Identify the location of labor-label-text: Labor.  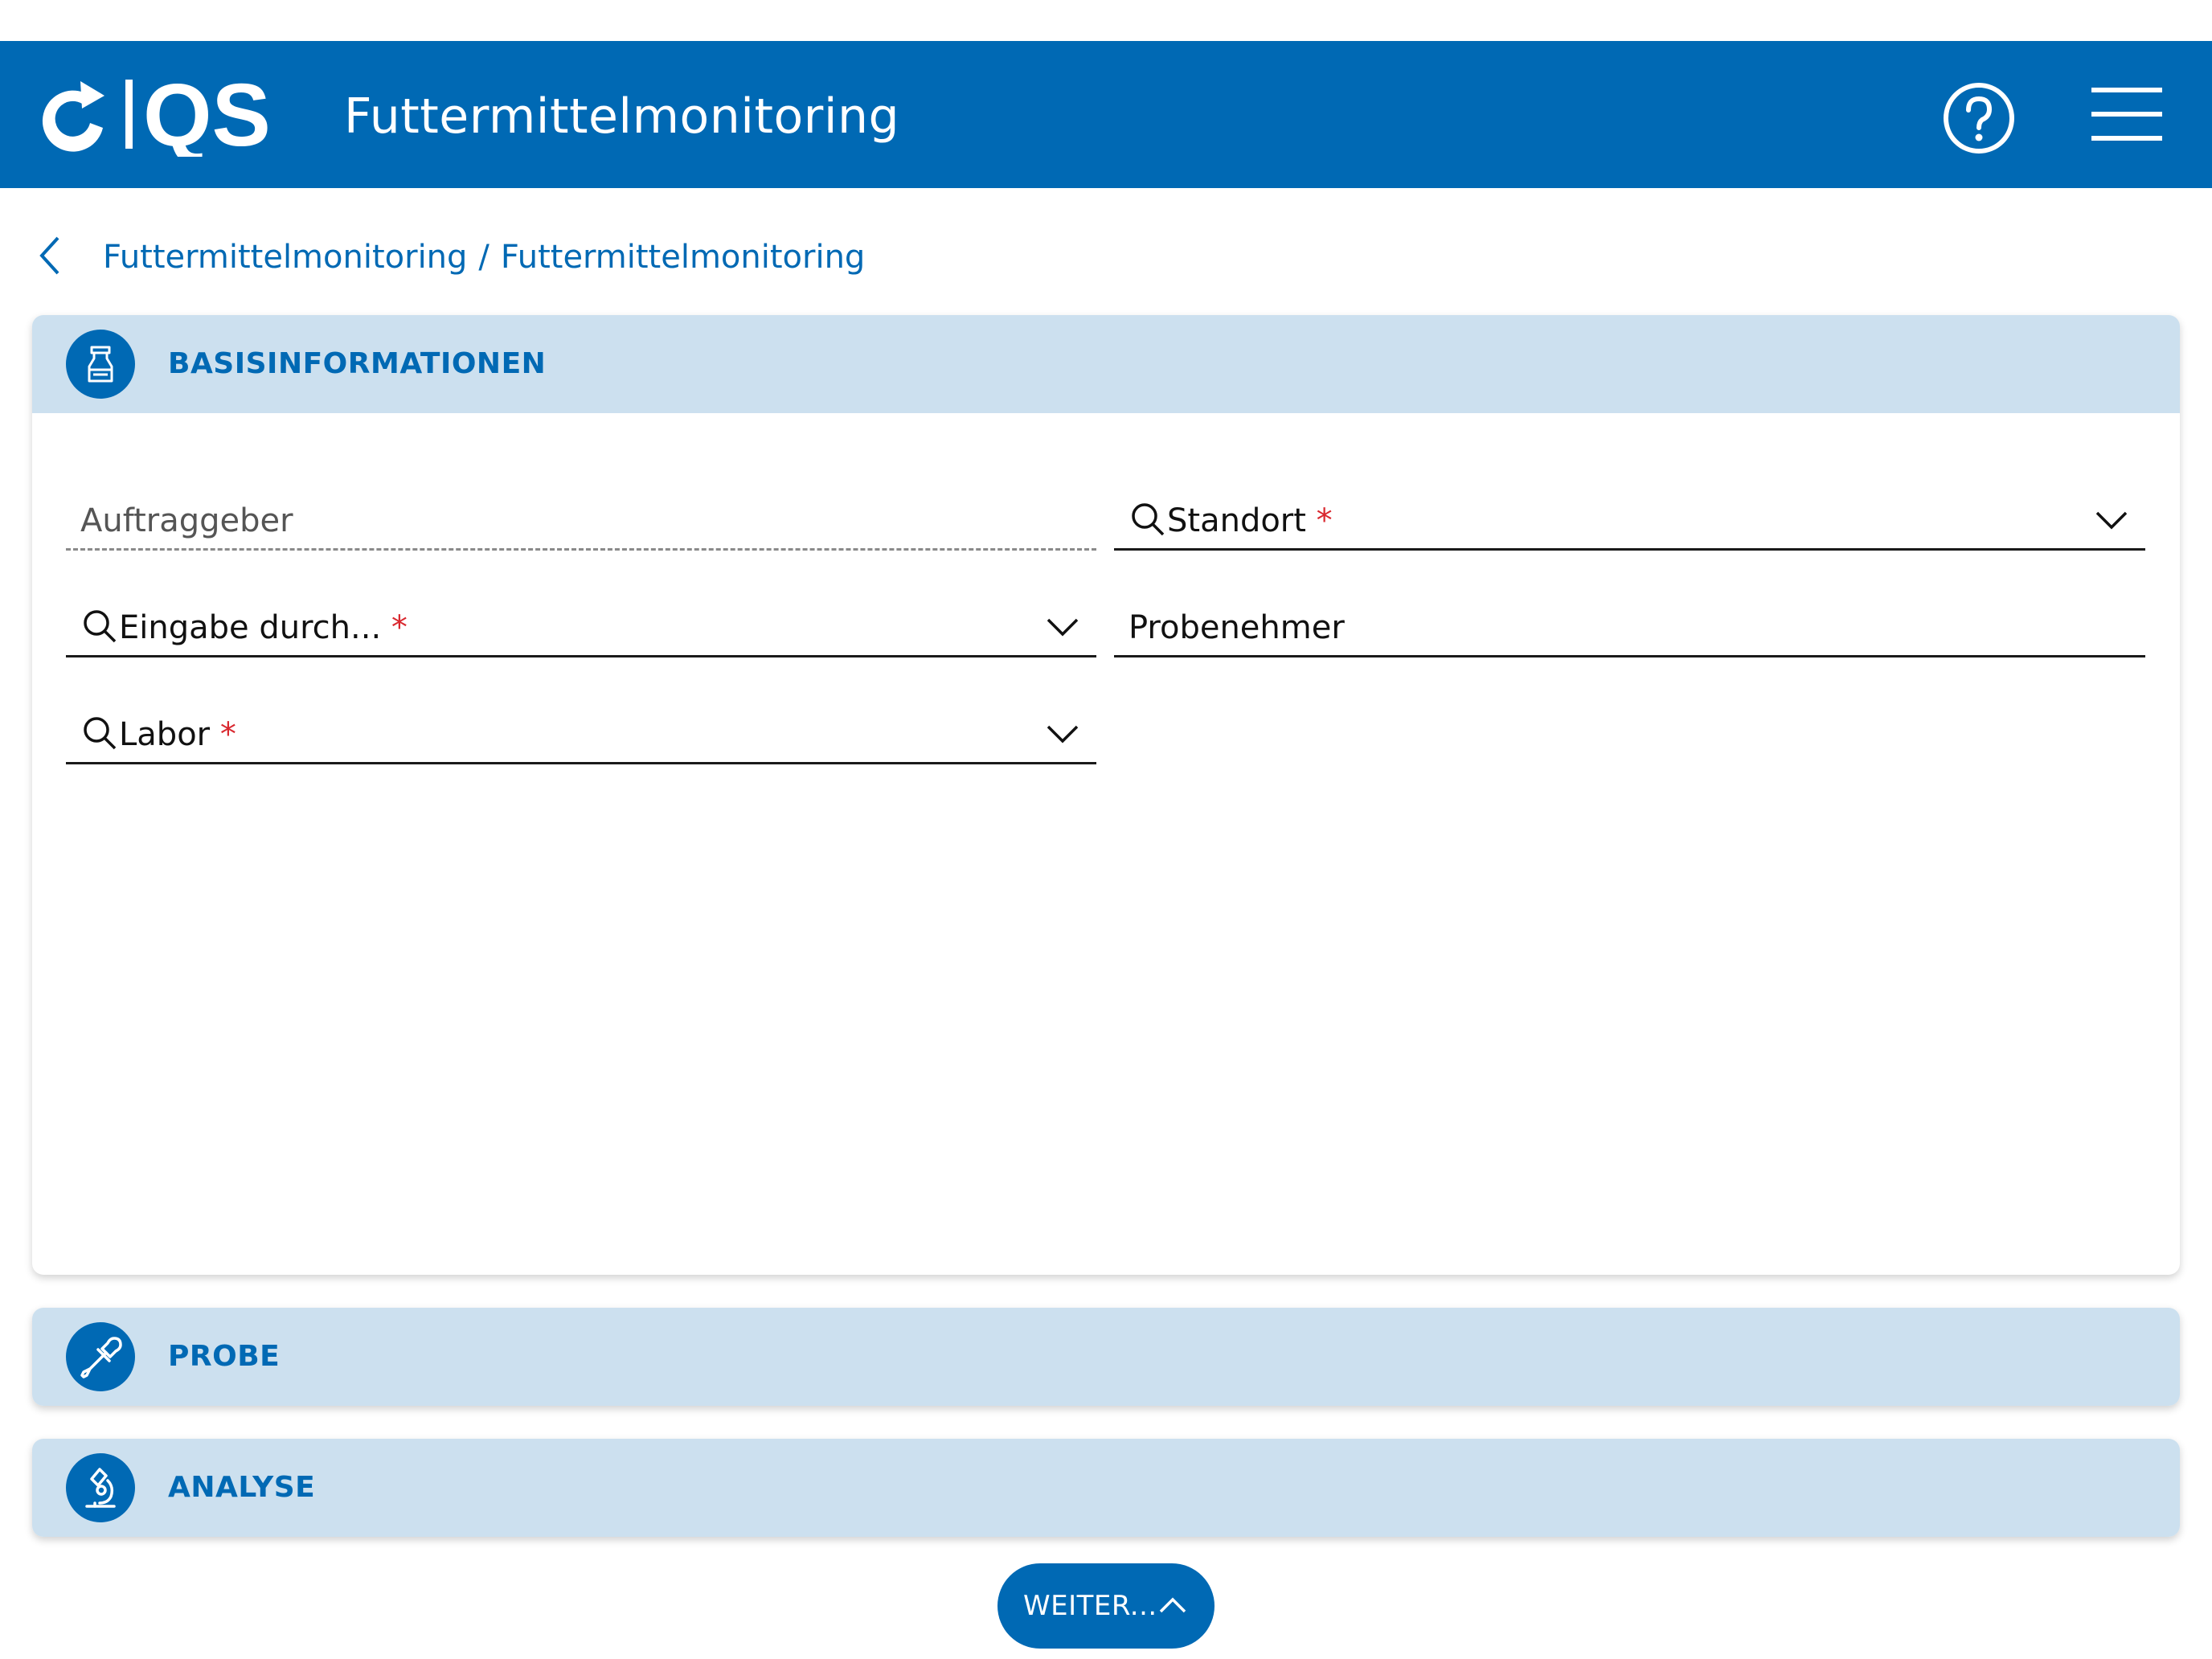
(165, 734).